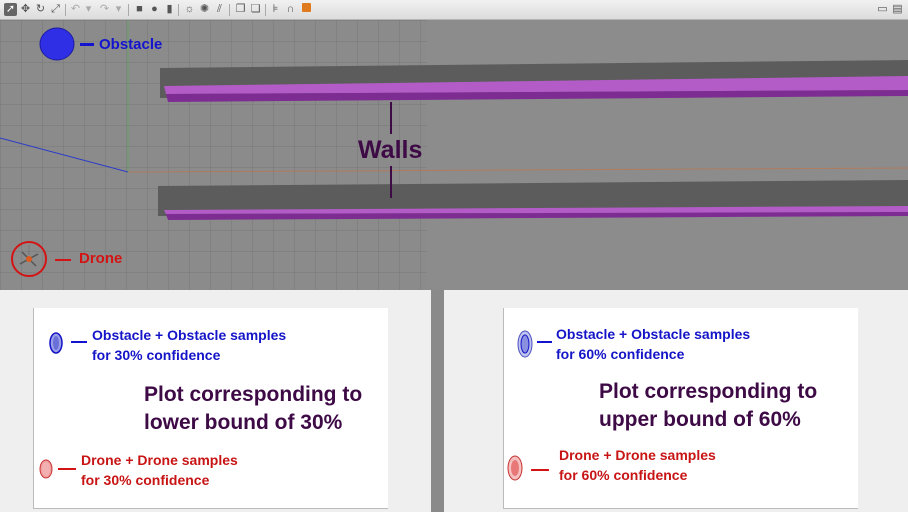 The width and height of the screenshot is (908, 512). I want to click on align-icon: ⊧, so click(275, 9).